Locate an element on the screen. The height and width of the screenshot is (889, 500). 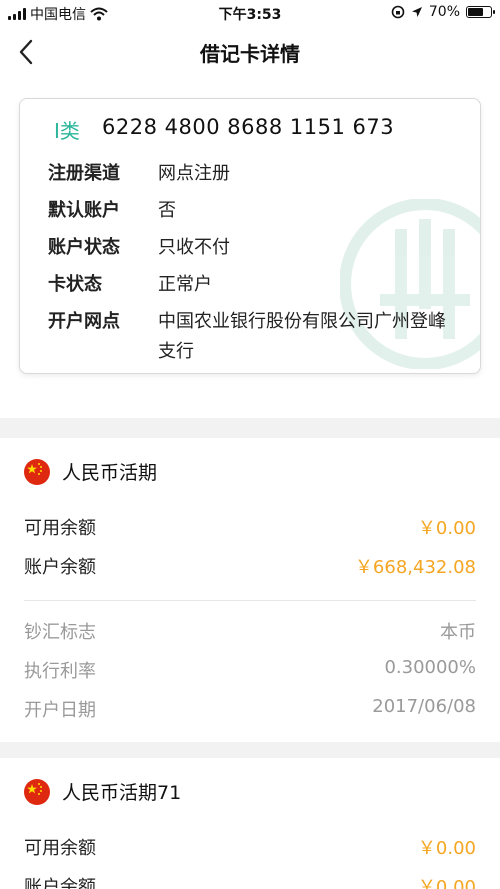
battery-icon is located at coordinates (480, 12).